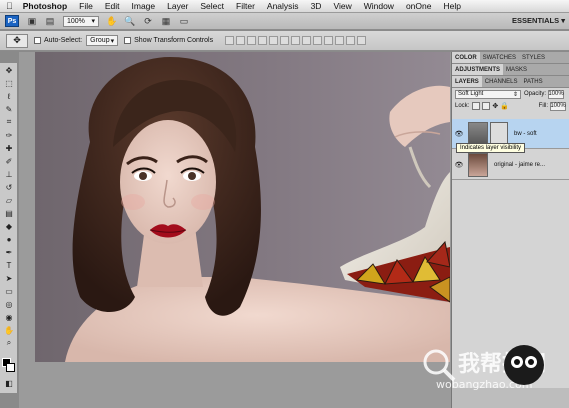 This screenshot has height=408, width=569. I want to click on opacity-label: Opacity:, so click(535, 94).